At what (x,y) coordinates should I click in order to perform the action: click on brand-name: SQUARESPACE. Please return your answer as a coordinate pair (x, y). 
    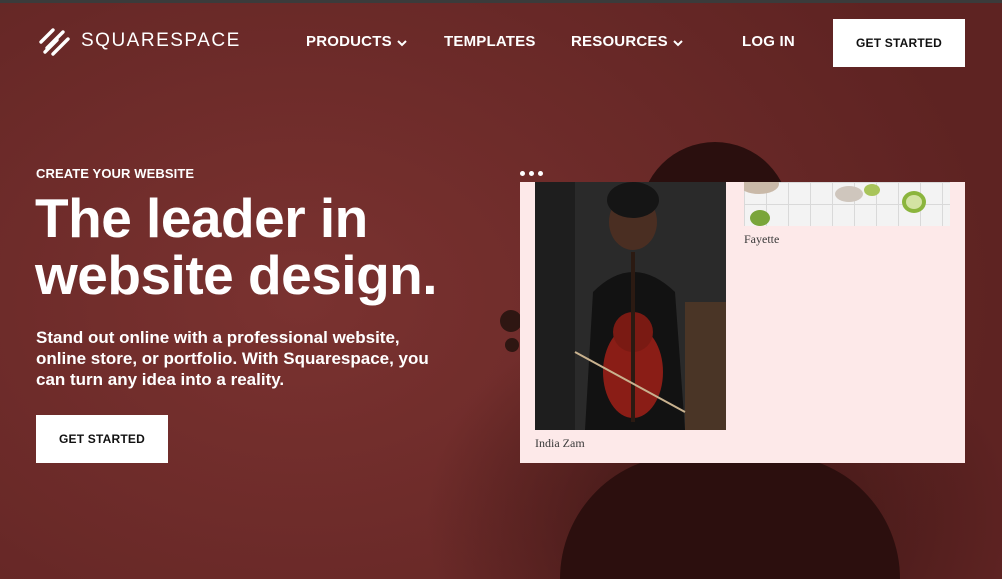
    Looking at the image, I should click on (161, 40).